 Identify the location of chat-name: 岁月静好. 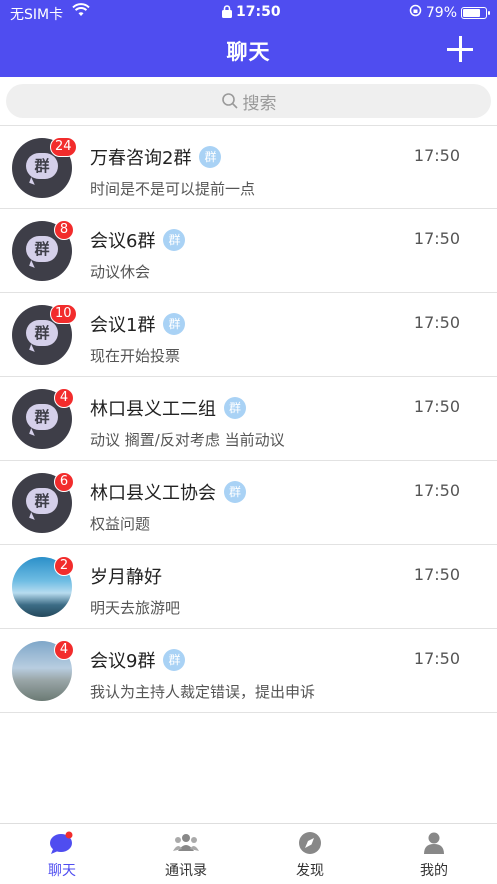
(126, 577).